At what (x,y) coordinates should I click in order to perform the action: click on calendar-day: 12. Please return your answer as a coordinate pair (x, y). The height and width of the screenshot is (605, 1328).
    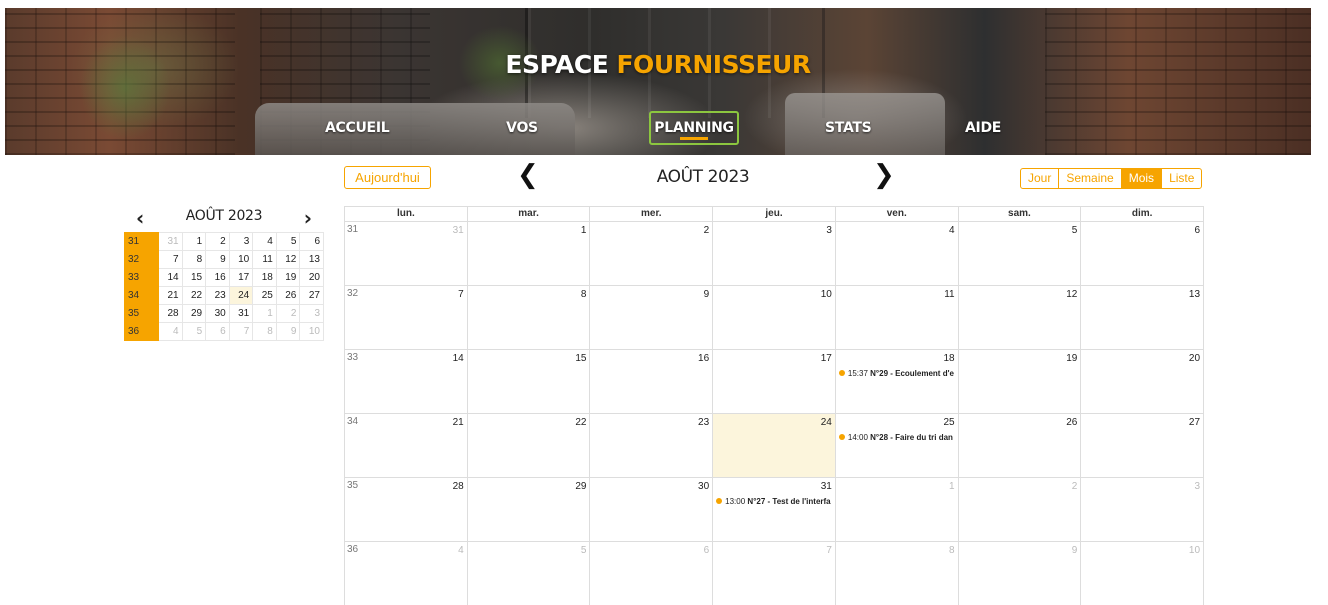
    Looking at the image, I should click on (1019, 317).